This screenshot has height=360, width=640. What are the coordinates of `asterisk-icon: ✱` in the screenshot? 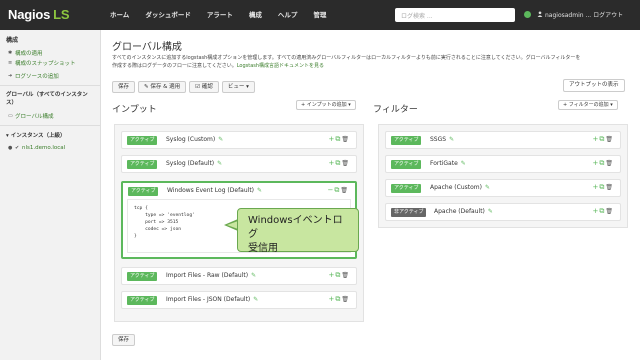 It's located at (10, 53).